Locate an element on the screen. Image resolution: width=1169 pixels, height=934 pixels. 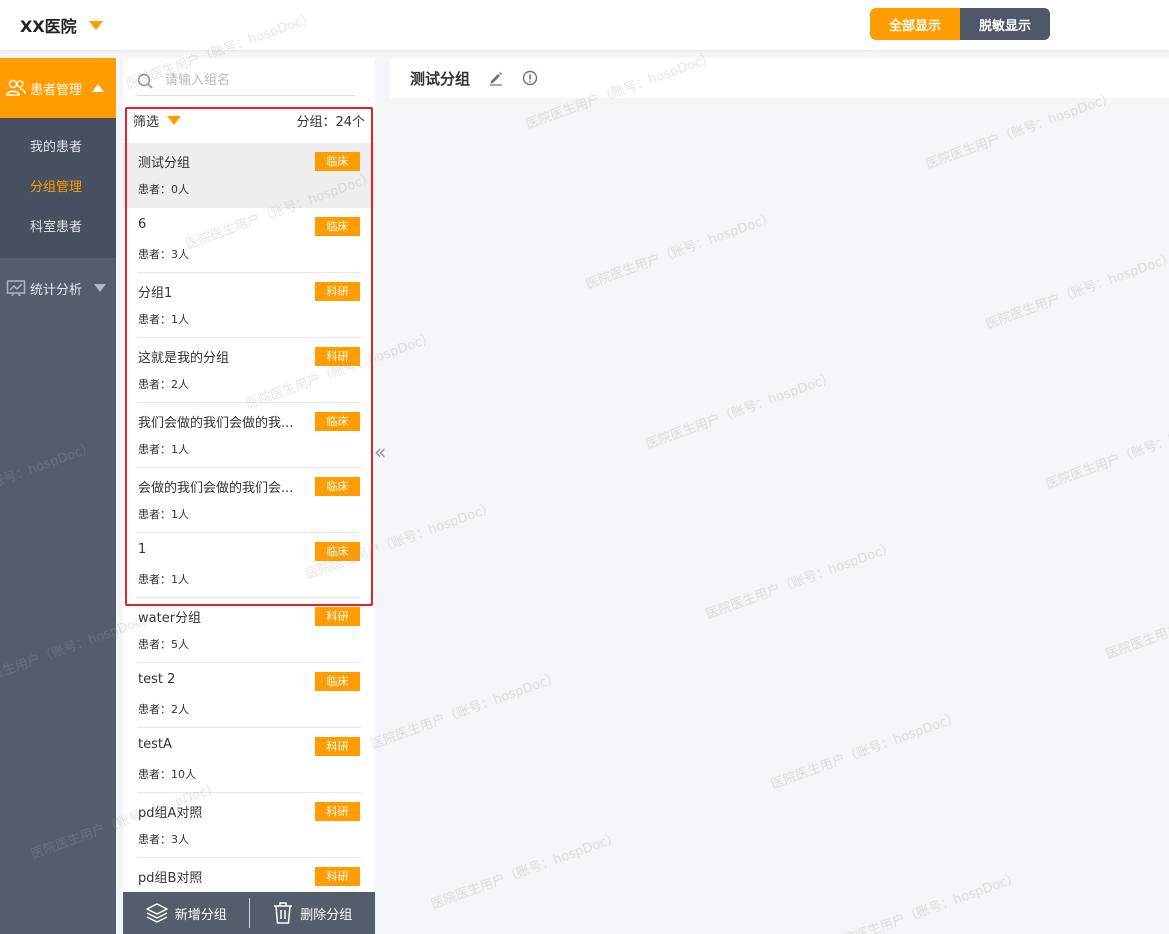
group-search is located at coordinates (246, 81).